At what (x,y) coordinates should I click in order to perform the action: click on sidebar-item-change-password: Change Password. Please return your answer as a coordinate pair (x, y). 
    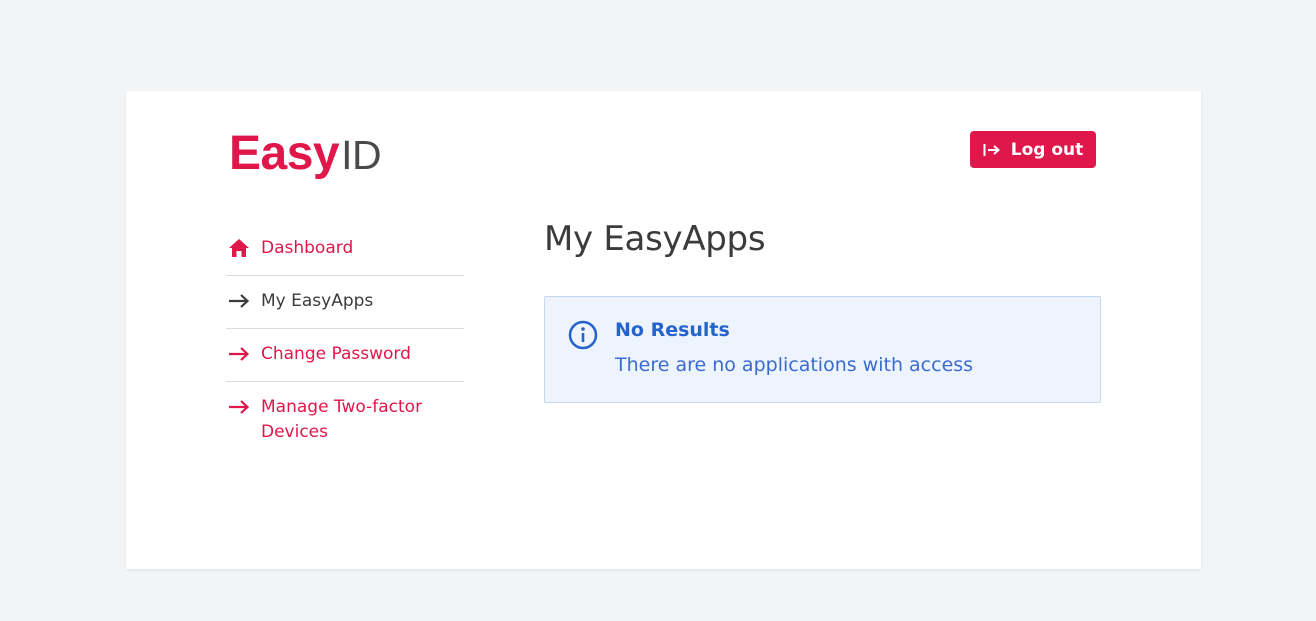
    Looking at the image, I should click on (345, 355).